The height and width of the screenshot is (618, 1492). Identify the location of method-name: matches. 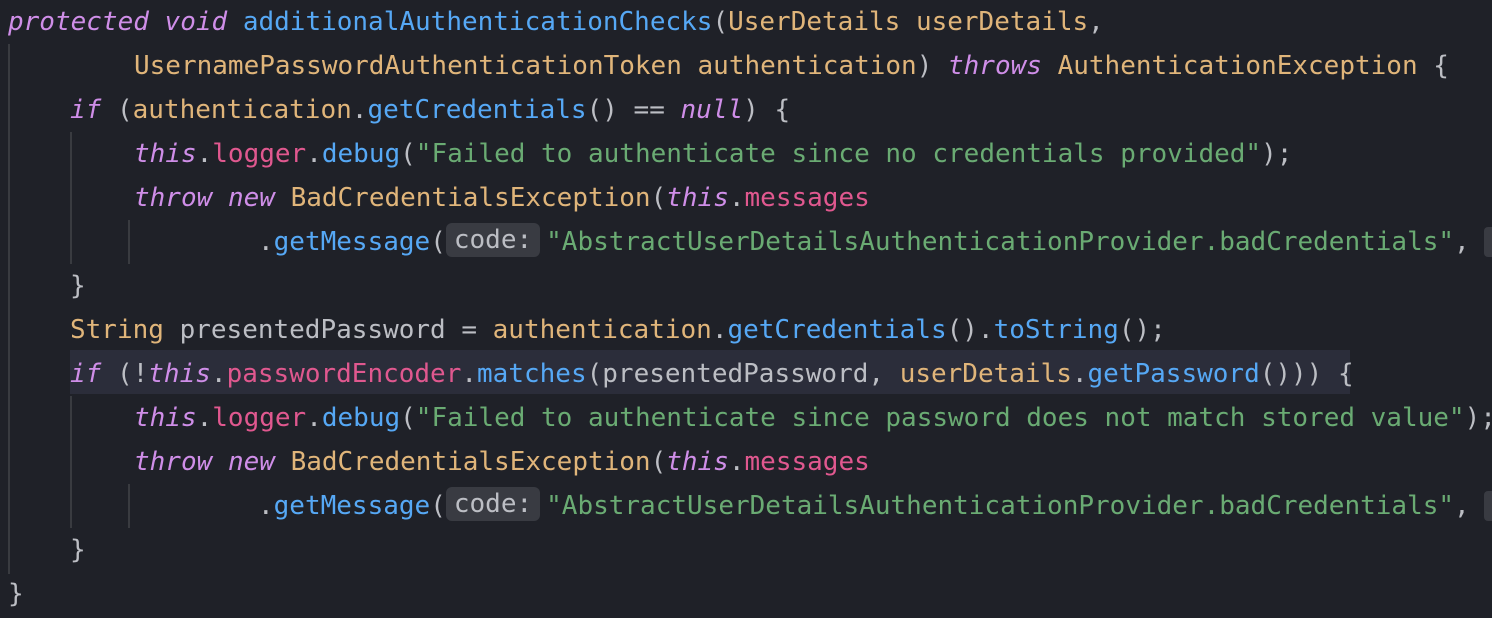
(532, 374).